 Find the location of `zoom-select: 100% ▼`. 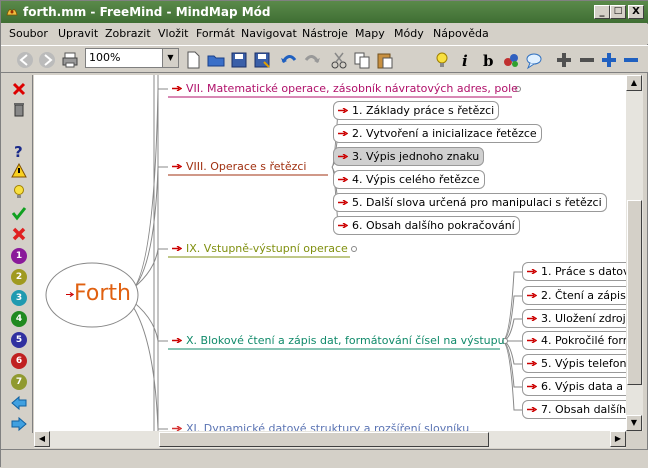

zoom-select: 100% ▼ is located at coordinates (132, 58).